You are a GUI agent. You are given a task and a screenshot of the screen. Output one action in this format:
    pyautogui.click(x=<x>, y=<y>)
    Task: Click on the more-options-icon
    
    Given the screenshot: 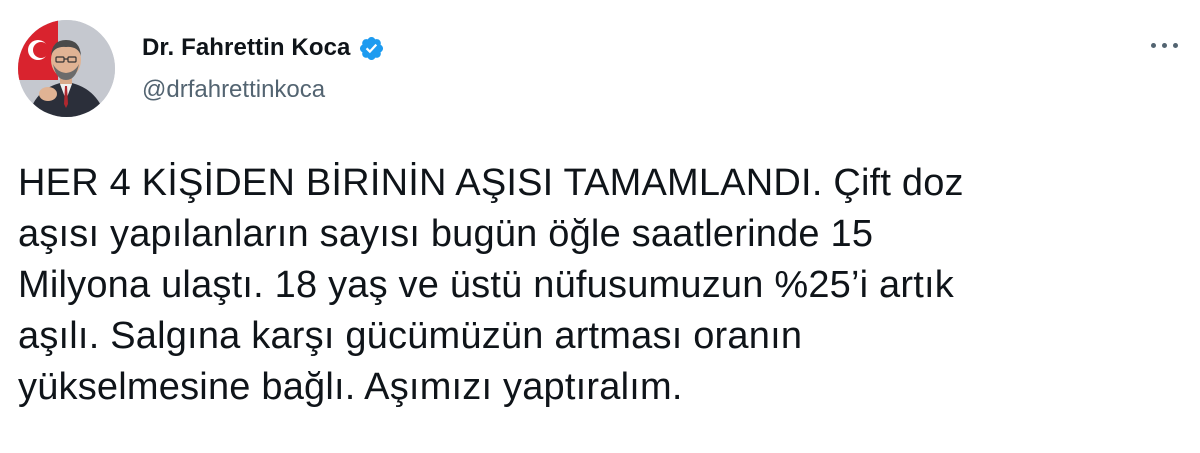 What is the action you would take?
    pyautogui.click(x=1164, y=45)
    